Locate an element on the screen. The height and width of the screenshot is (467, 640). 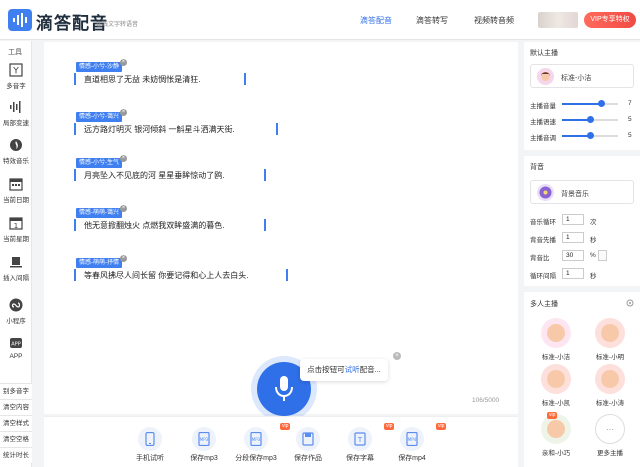
volume-slider: 主播音量 7 is located at coordinates (584, 104).